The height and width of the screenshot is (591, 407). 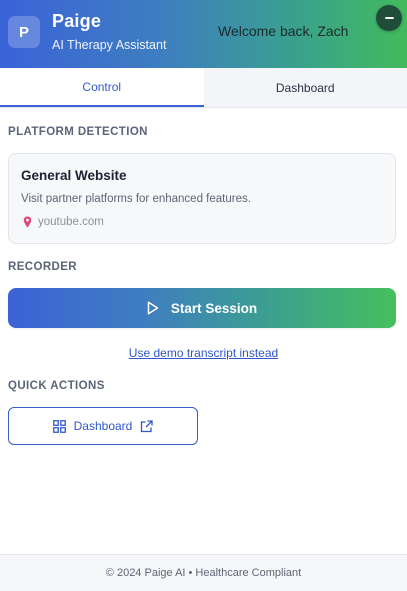 What do you see at coordinates (71, 222) in the screenshot?
I see `platform-site-text: youtube.com` at bounding box center [71, 222].